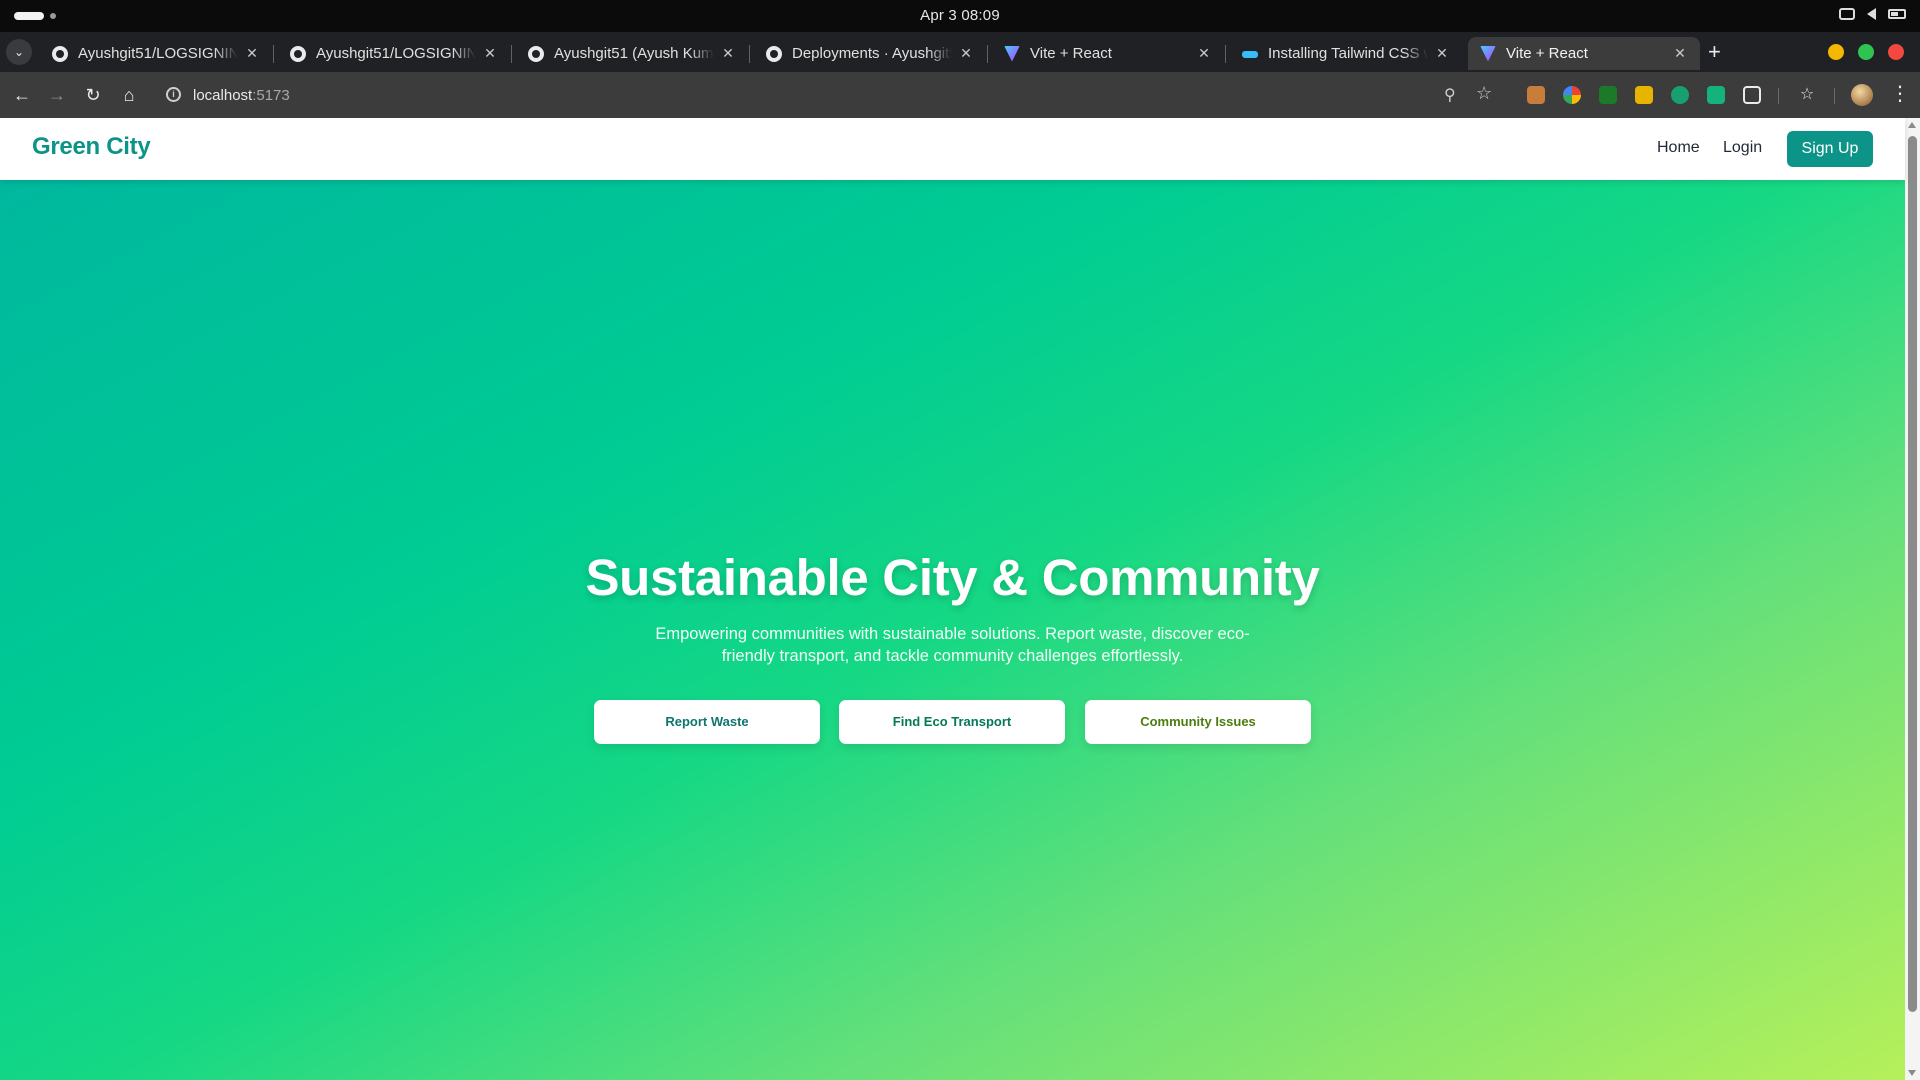  I want to click on community-issues-button: Community Issues, so click(1198, 722).